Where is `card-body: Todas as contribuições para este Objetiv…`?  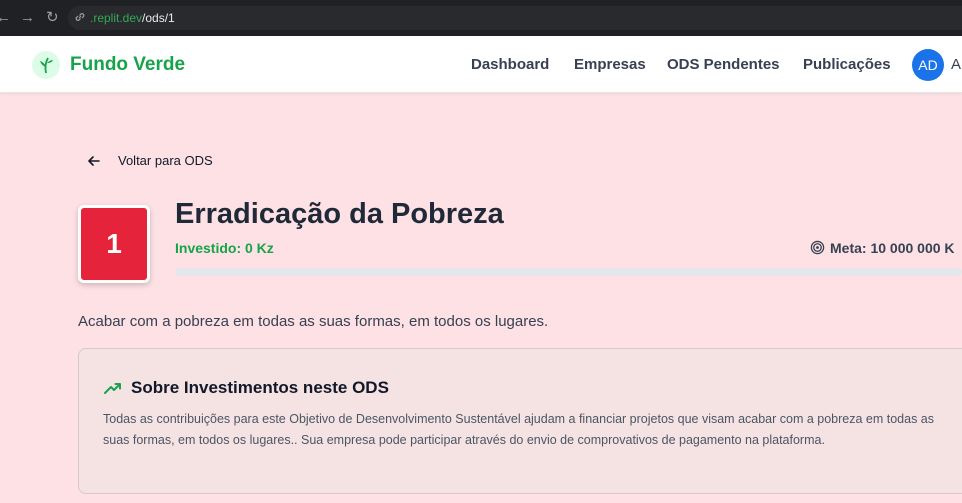 card-body: Todas as contribuições para este Objetiv… is located at coordinates (519, 429).